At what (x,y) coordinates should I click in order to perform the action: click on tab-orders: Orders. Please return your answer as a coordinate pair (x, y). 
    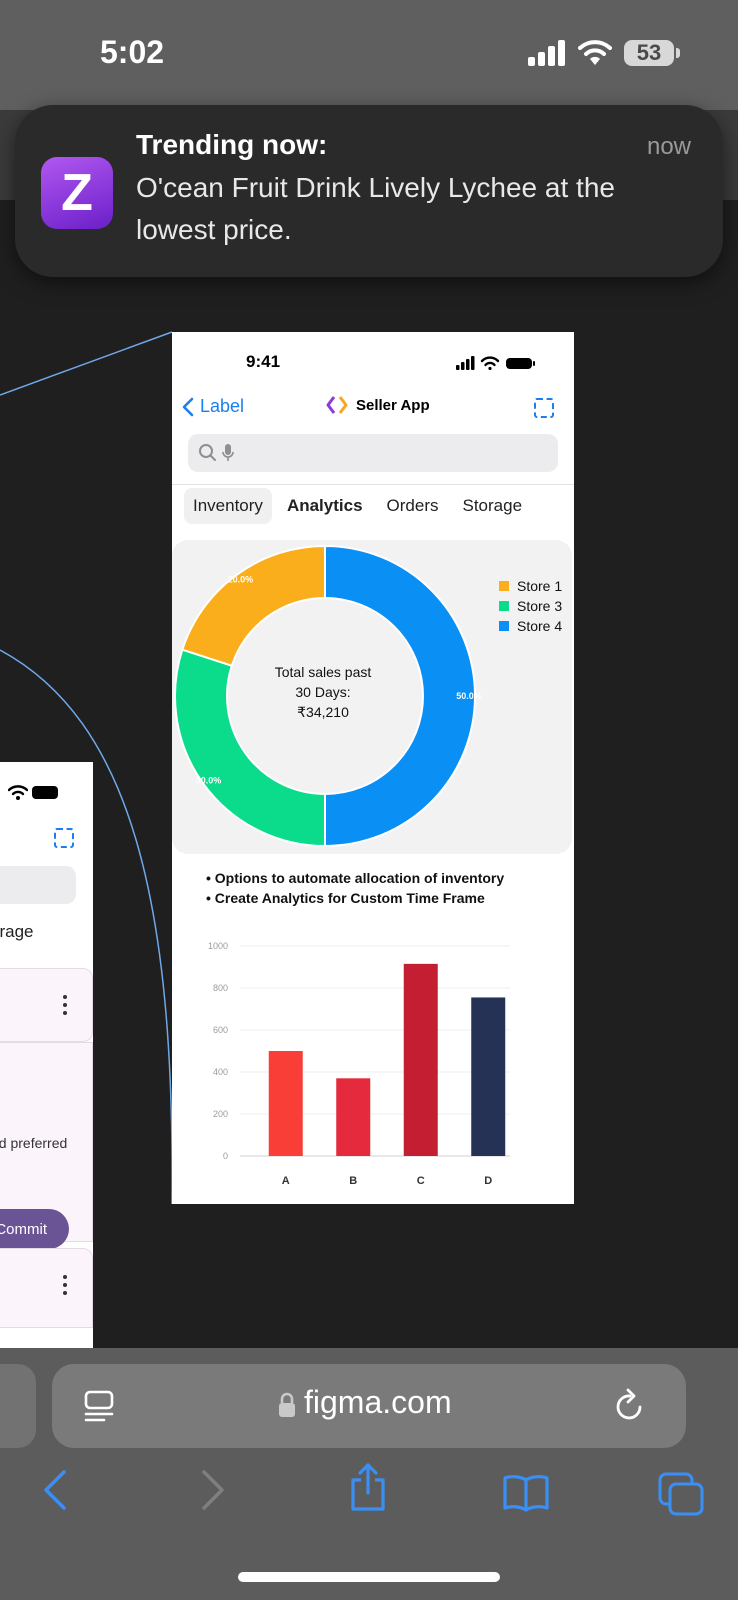
    Looking at the image, I should click on (413, 506).